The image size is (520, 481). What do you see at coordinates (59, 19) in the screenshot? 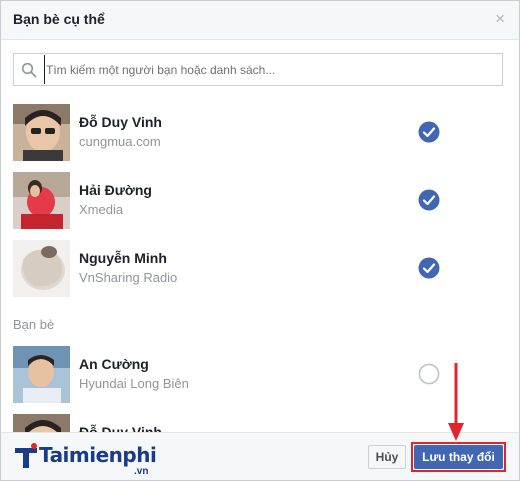
I see `dialog-title: Bạn bè cụ thể` at bounding box center [59, 19].